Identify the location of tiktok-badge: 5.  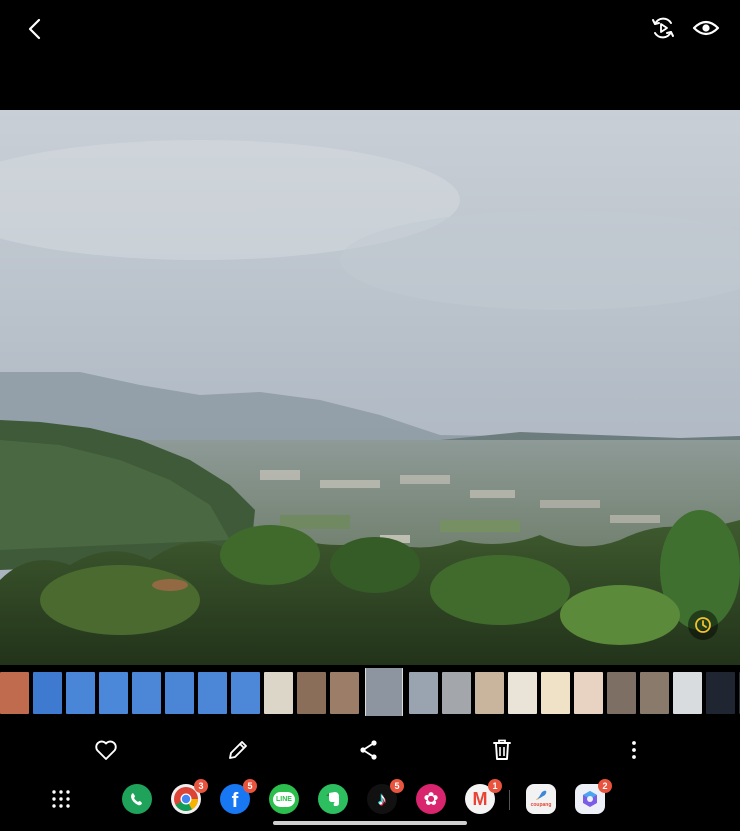
(397, 786).